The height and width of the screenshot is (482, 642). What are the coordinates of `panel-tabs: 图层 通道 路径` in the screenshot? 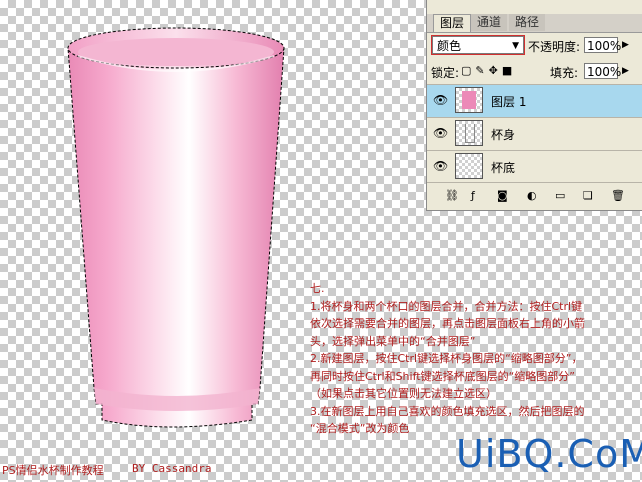 It's located at (534, 23).